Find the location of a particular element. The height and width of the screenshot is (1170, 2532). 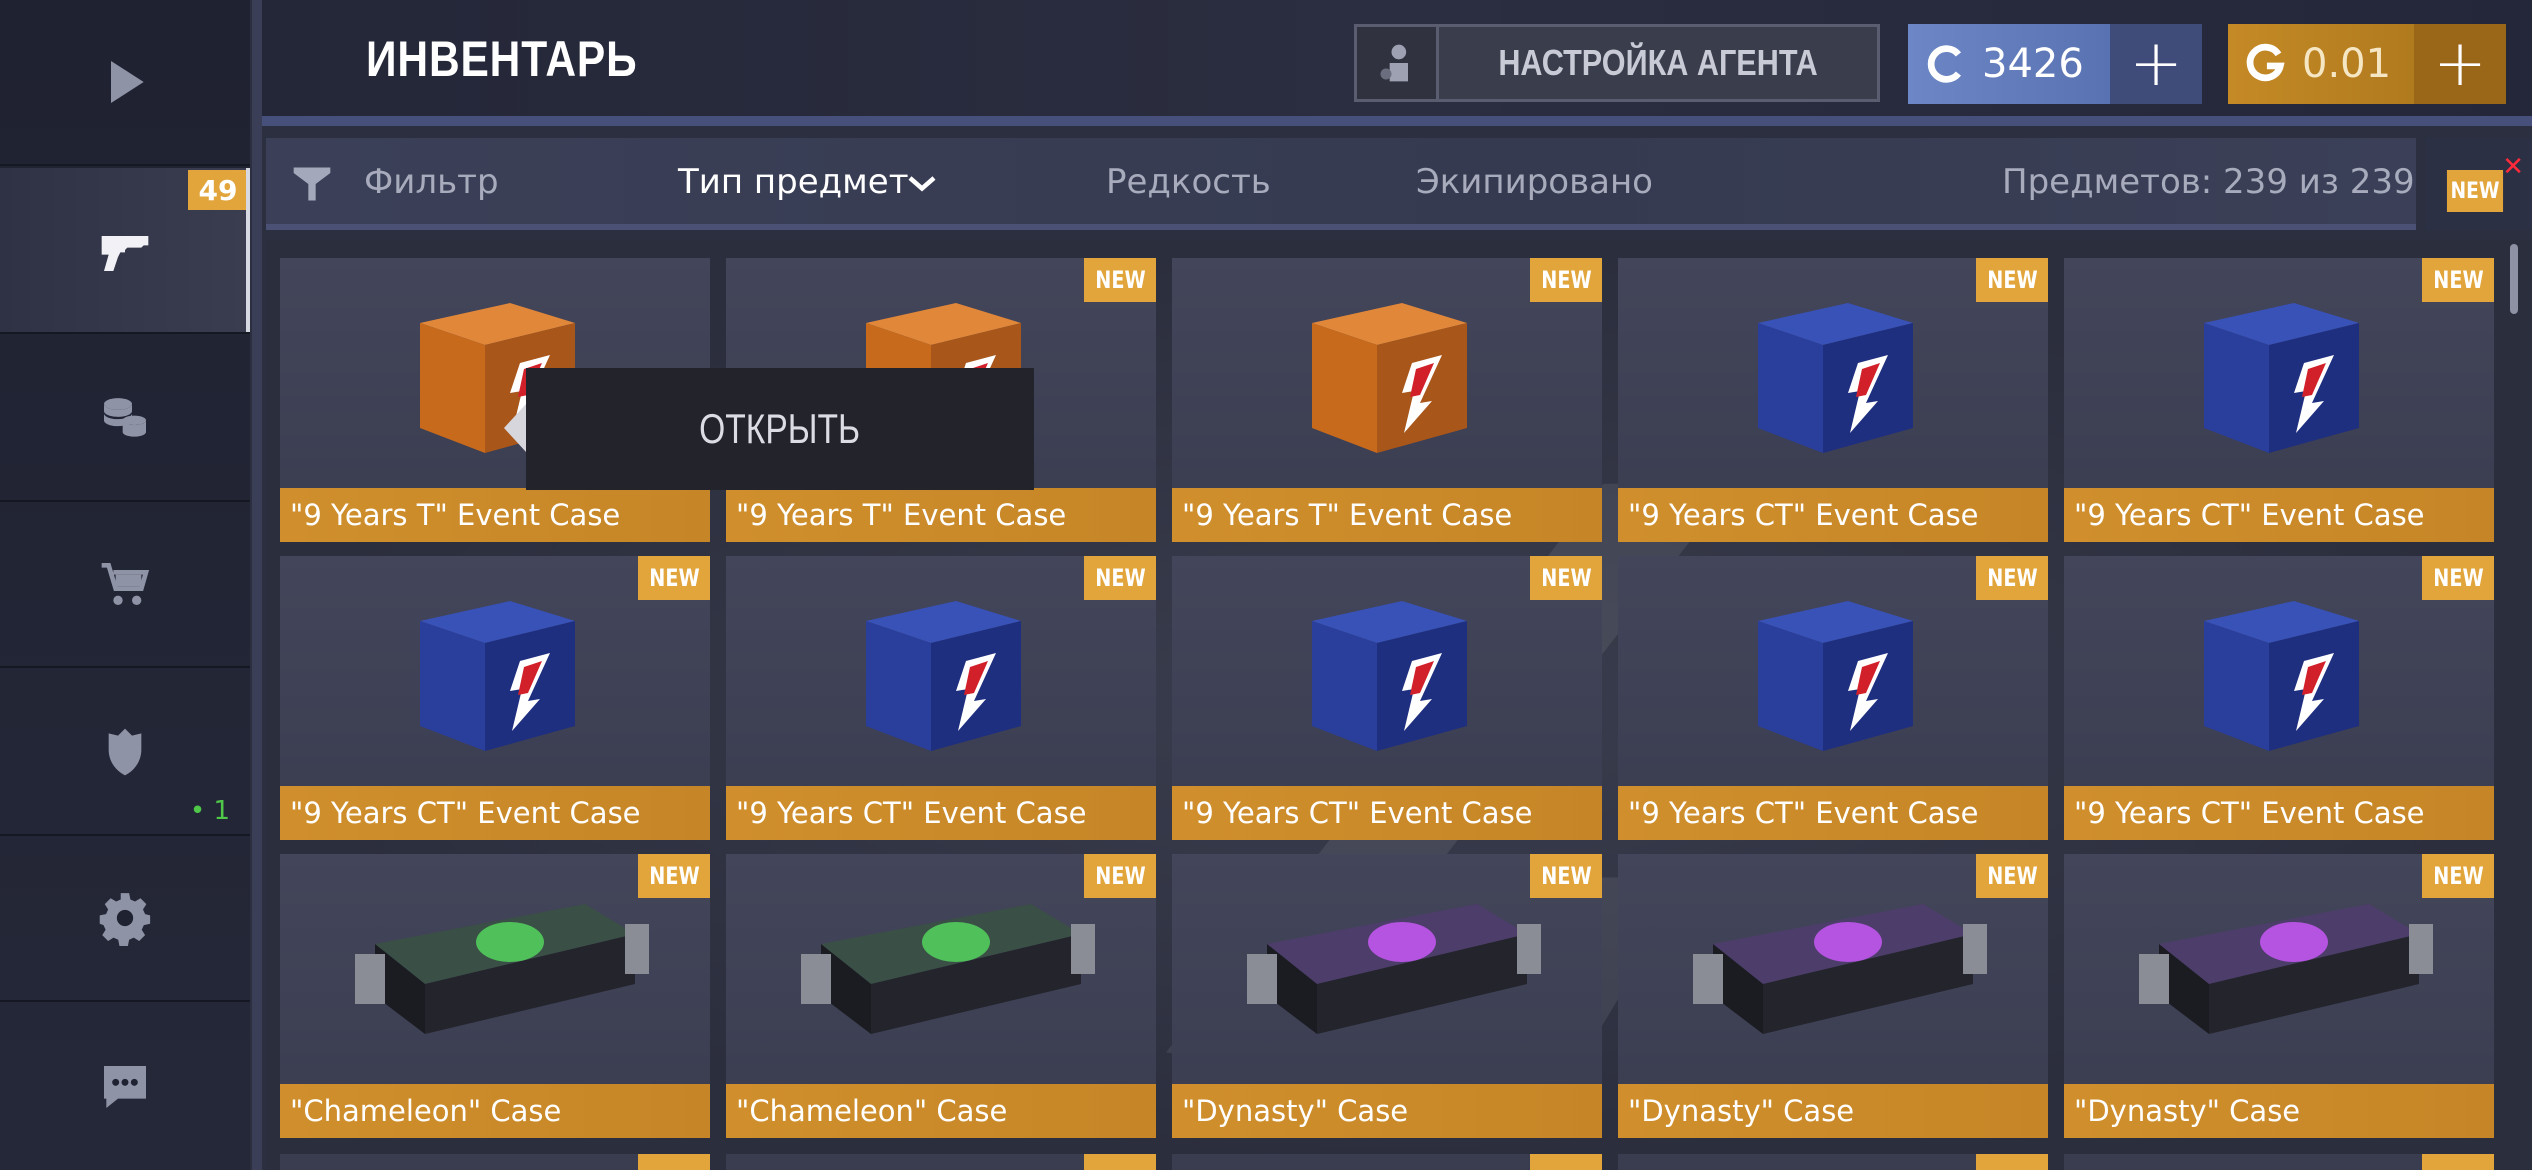

sidebar-item-shop is located at coordinates (125, 585).